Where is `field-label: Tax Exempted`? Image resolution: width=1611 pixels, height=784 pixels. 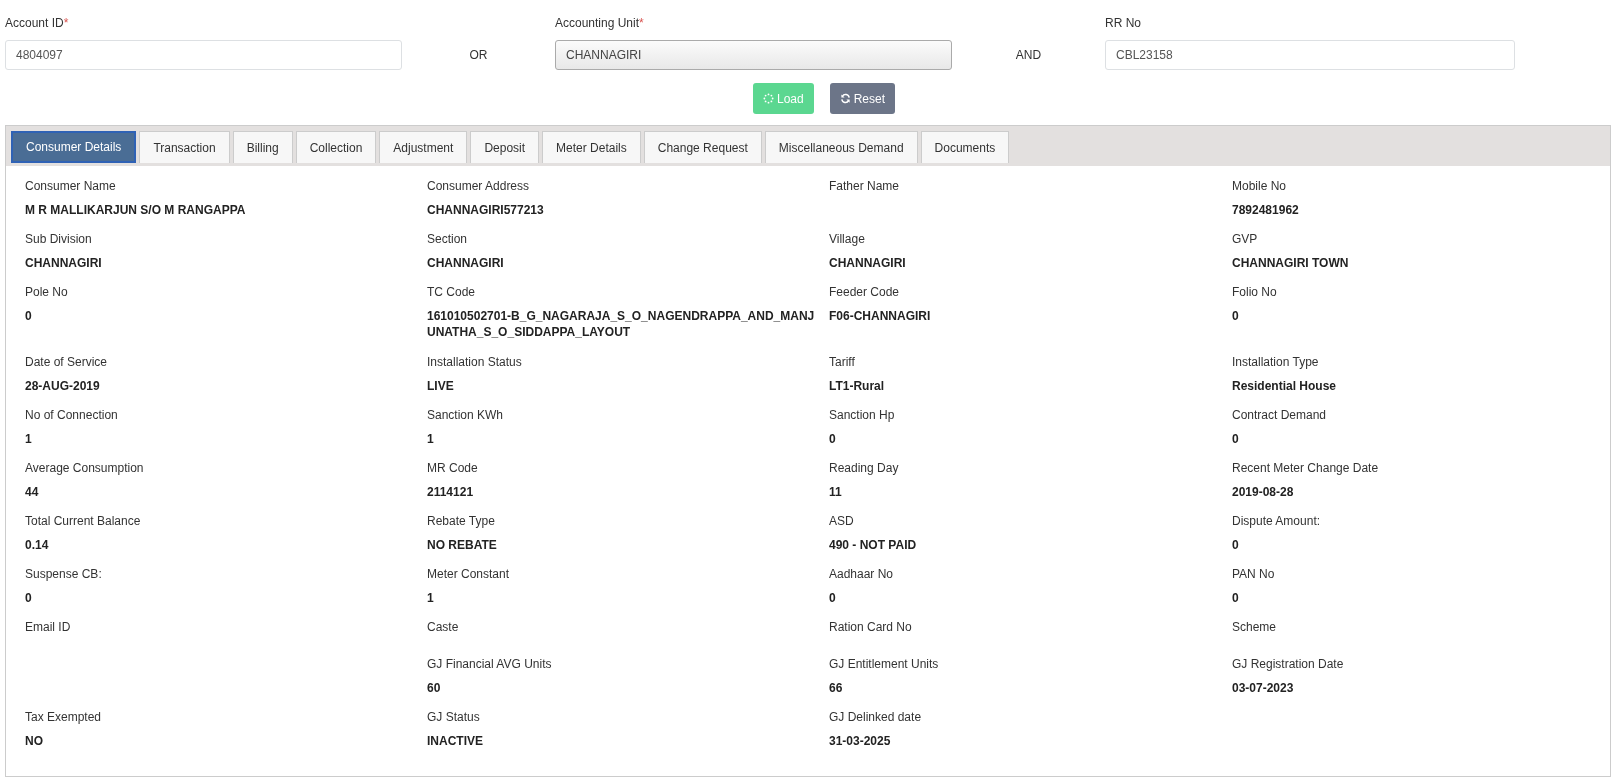
field-label: Tax Exempted is located at coordinates (64, 718).